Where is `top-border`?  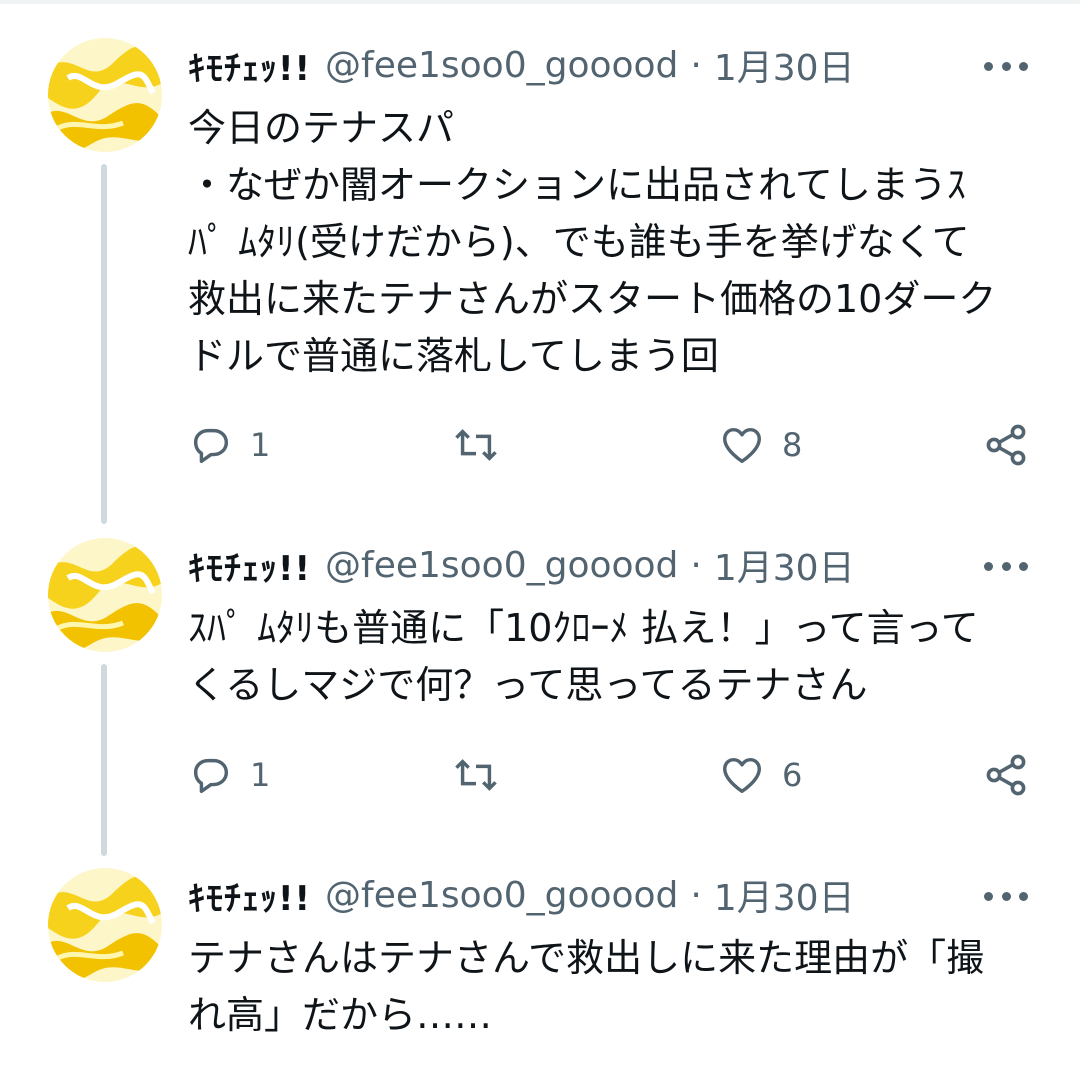 top-border is located at coordinates (540, 2).